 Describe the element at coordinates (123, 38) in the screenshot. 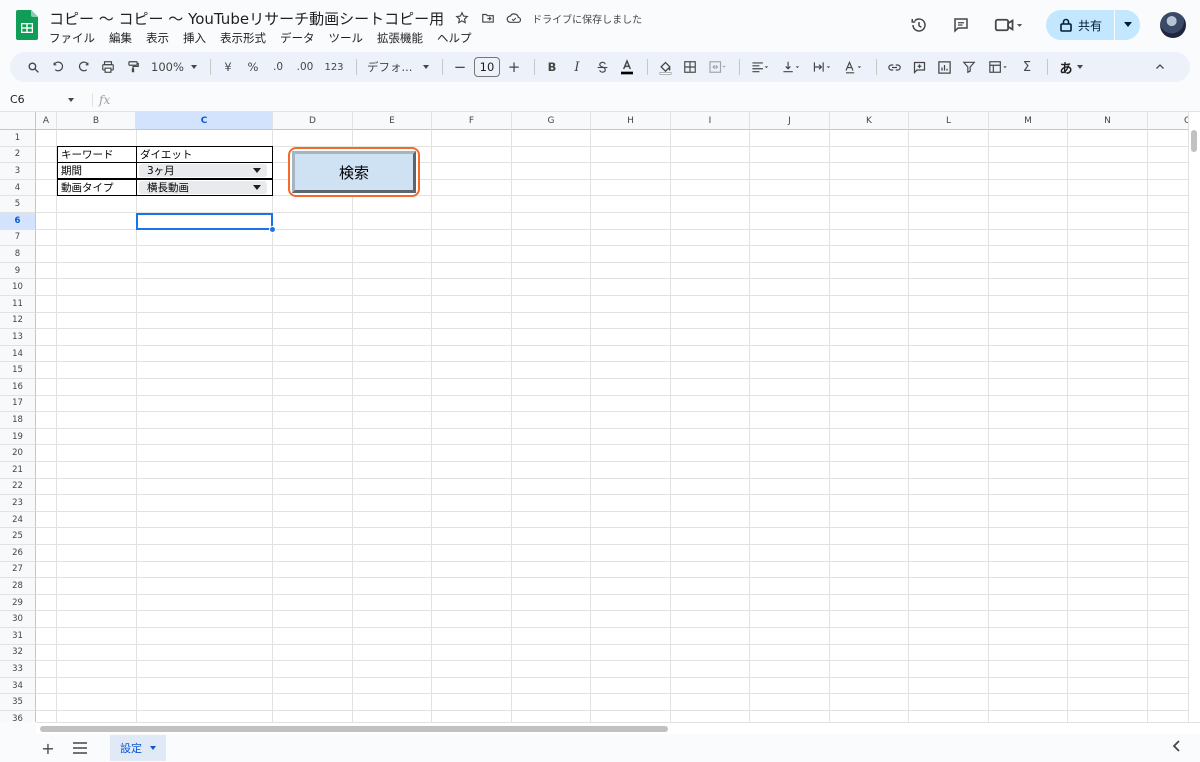

I see `menu-edit: 編集` at that location.